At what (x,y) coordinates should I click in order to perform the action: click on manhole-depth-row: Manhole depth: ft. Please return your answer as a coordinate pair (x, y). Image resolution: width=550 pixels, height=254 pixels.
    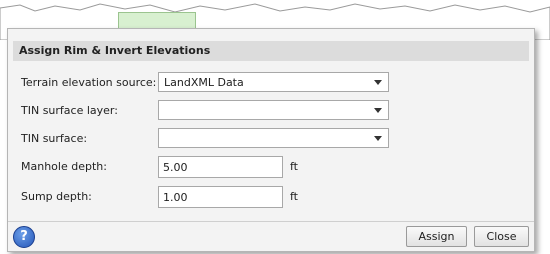
    Looking at the image, I should click on (271, 167).